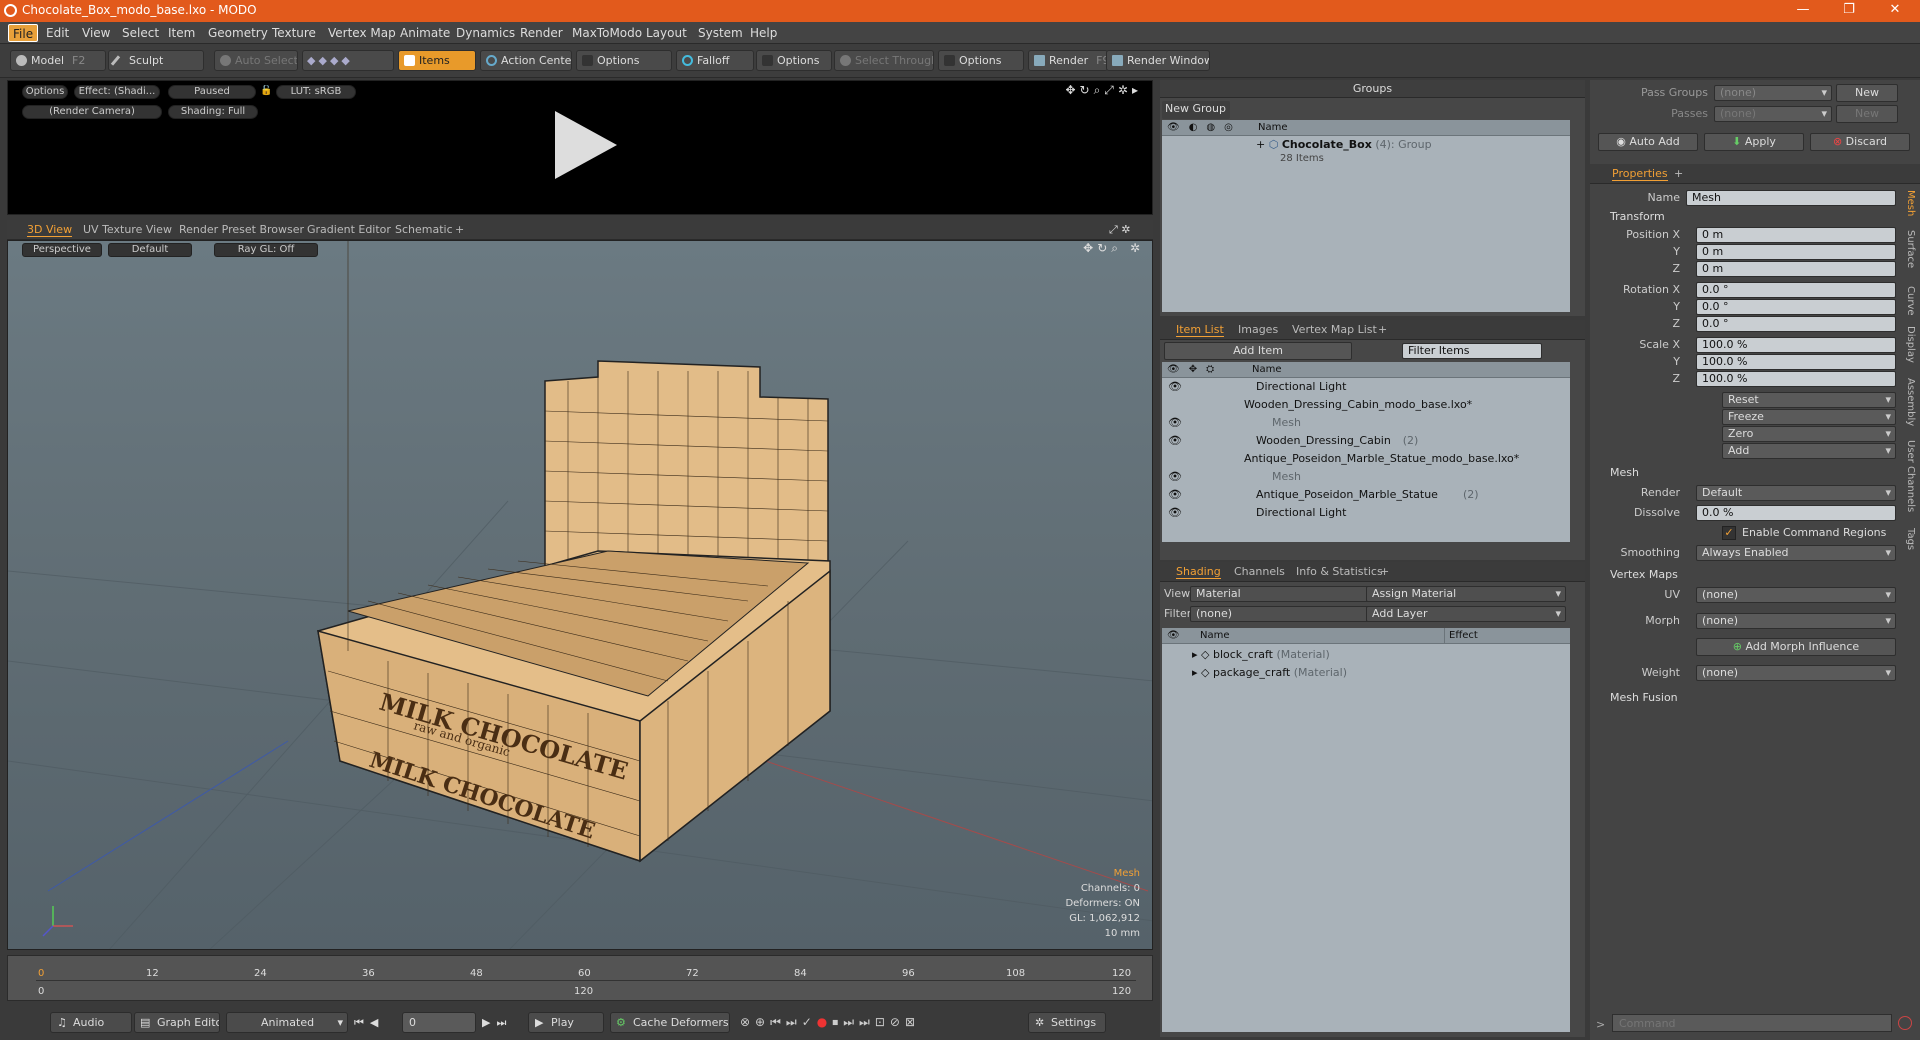 This screenshot has height=1040, width=1920. Describe the element at coordinates (1068, 60) in the screenshot. I see `render-button: RenderF9` at that location.